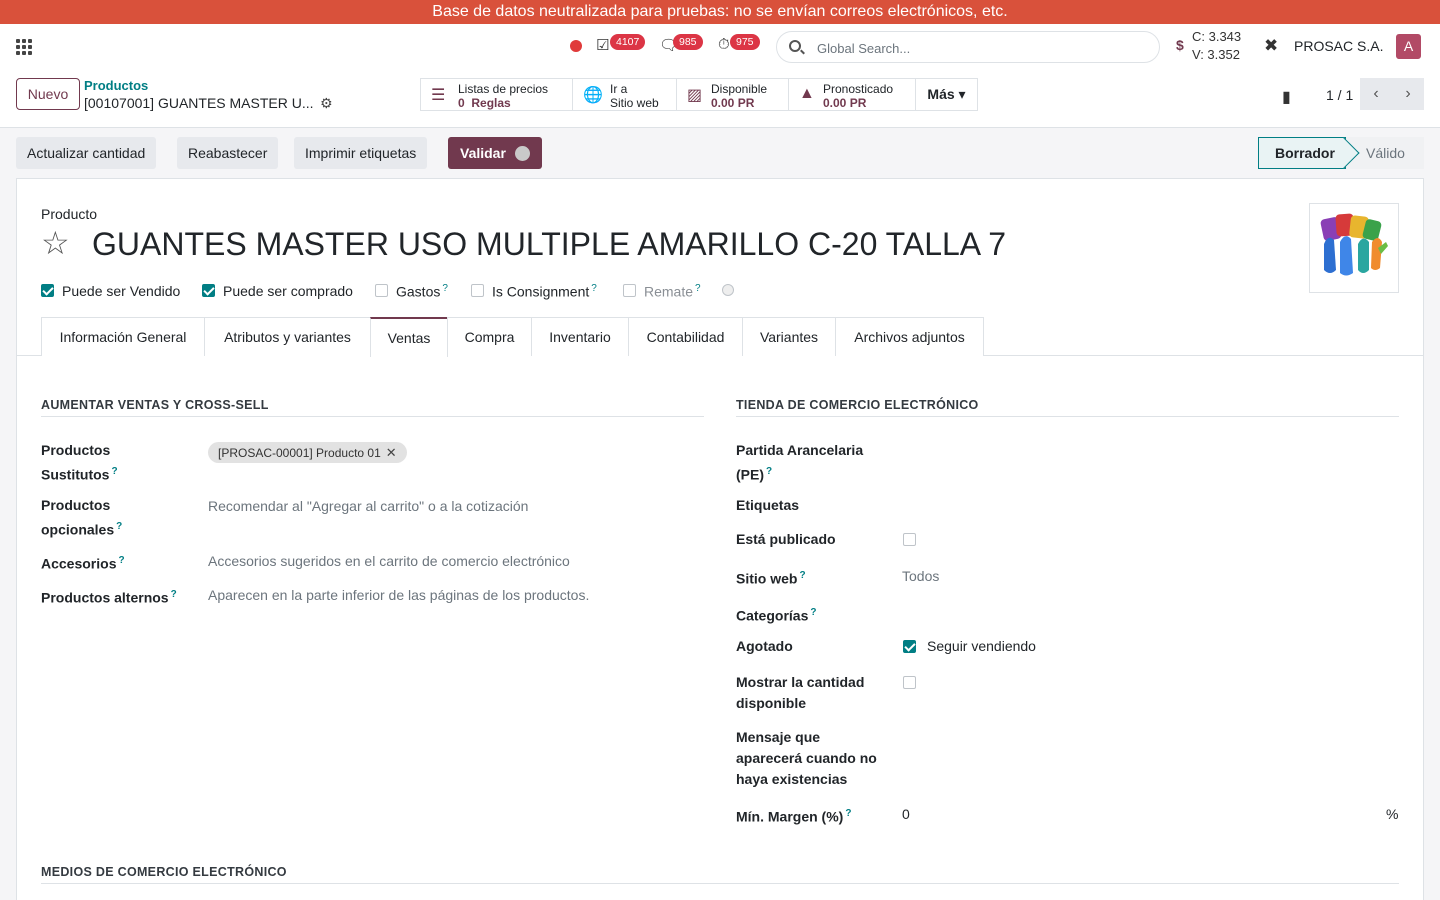 This screenshot has width=1440, height=900. Describe the element at coordinates (906, 814) in the screenshot. I see `min-margin-input: 0` at that location.